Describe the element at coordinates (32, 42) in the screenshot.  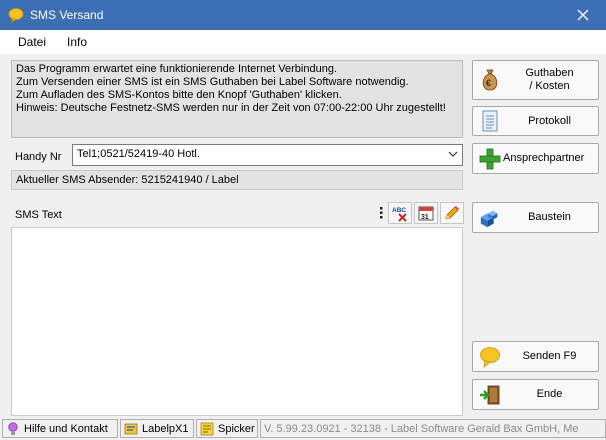
I see `menu-datei: Datei` at that location.